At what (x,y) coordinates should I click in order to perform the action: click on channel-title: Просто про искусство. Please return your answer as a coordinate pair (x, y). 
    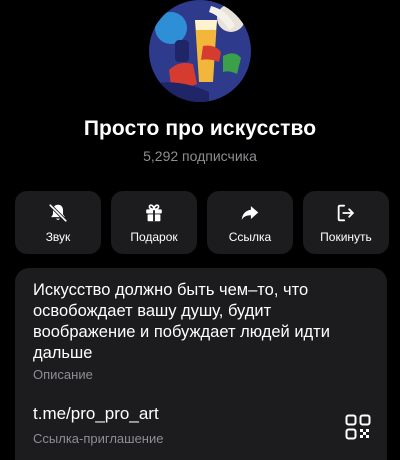
    Looking at the image, I should click on (200, 128).